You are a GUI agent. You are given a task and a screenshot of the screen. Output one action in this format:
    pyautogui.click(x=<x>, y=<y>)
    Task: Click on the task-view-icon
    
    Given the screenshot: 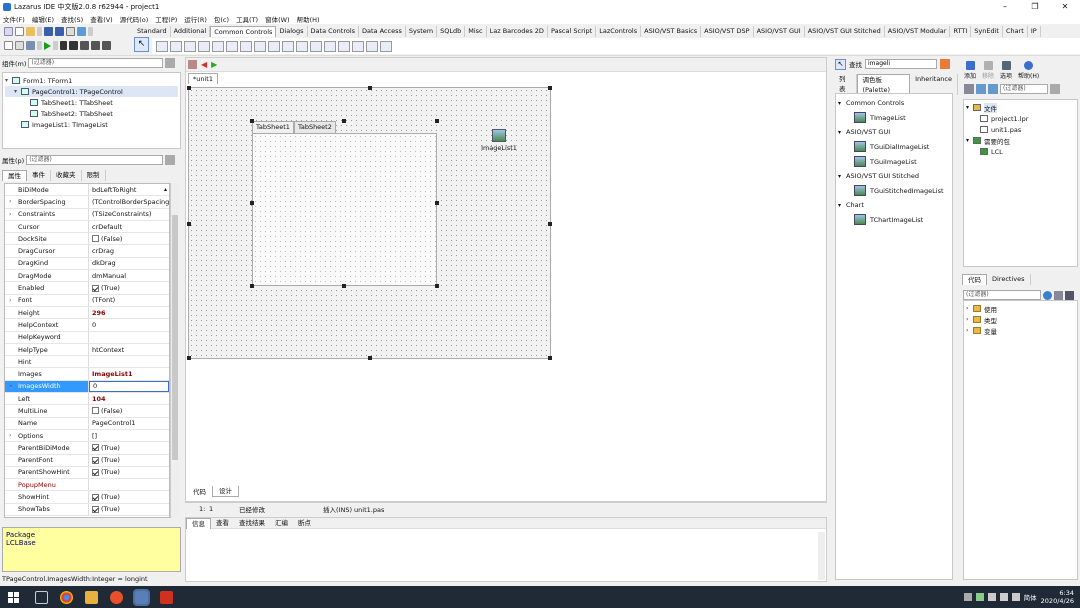 What is the action you would take?
    pyautogui.click(x=41, y=597)
    